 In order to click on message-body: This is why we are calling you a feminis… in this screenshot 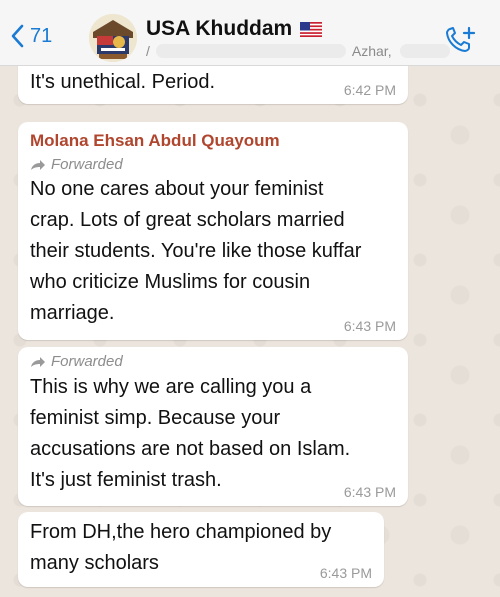, I will do `click(190, 434)`.